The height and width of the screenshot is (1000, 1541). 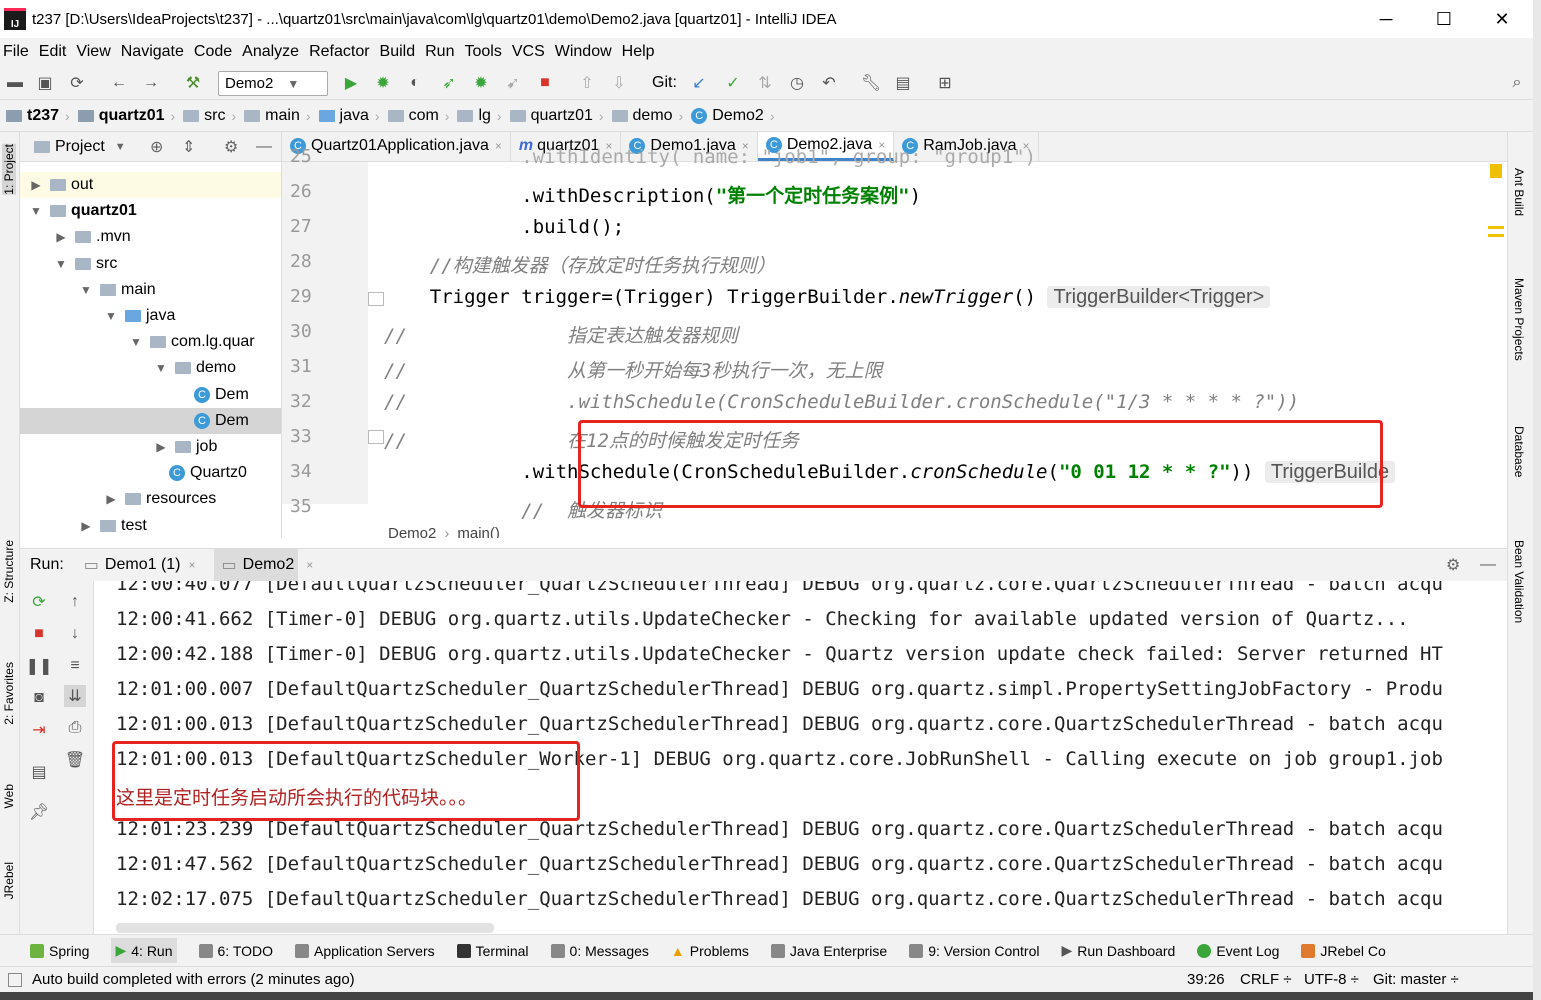 I want to click on breadcrumb-quartz01-pkg: quartz01 ›, so click(x=557, y=116).